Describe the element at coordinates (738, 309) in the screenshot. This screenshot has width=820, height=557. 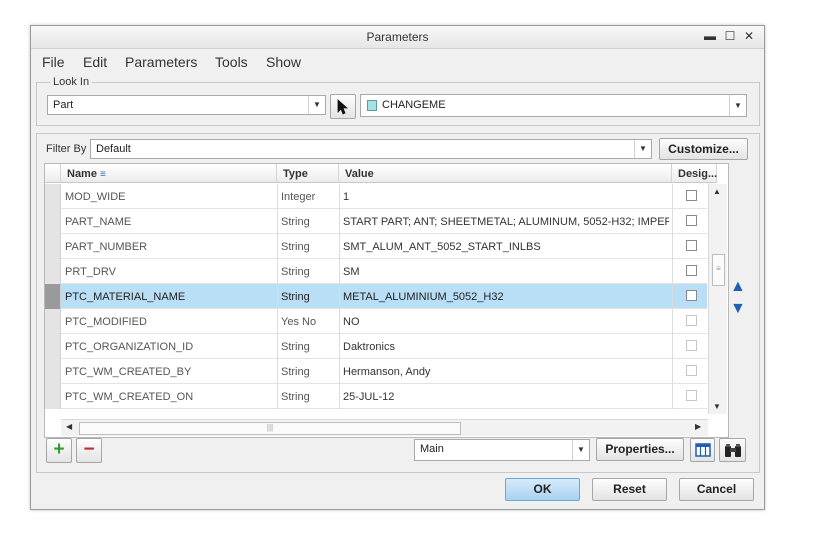
I see `move-down-arrow-icon: ▼` at that location.